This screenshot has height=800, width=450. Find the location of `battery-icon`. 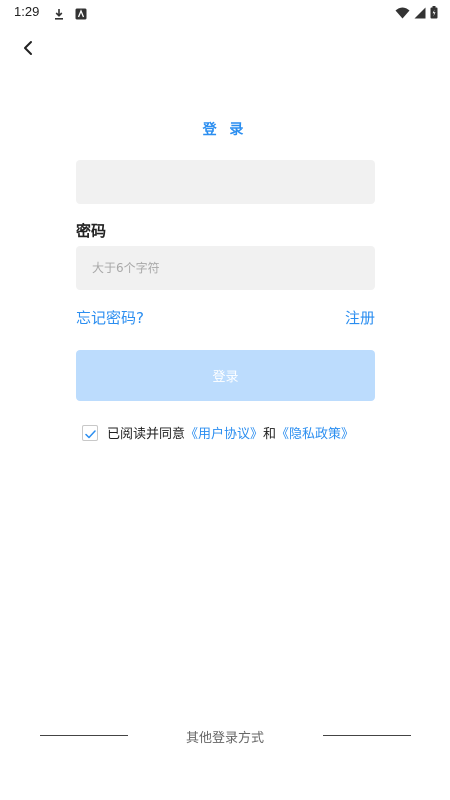

battery-icon is located at coordinates (434, 13).